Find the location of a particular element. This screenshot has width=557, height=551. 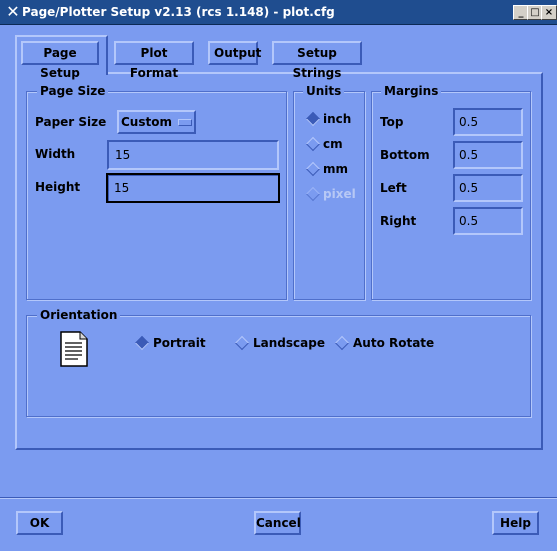

auto-rotate-label: Auto Rotate is located at coordinates (393, 343).